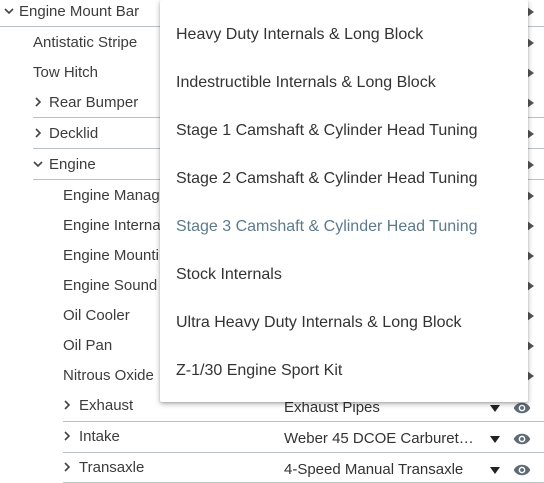 This screenshot has height=483, width=544. I want to click on tree-item-label: Engine Sound, so click(110, 285).